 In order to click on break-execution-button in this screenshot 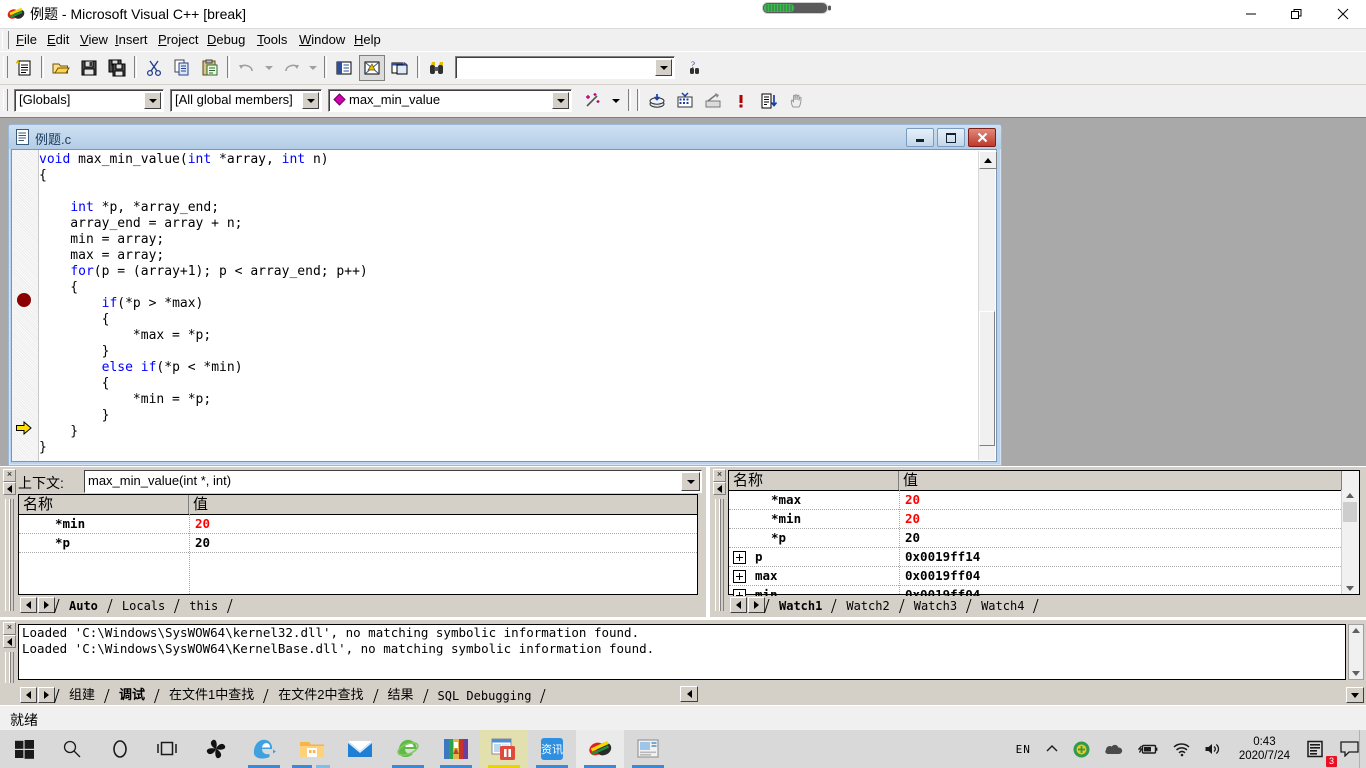, I will do `click(713, 101)`.